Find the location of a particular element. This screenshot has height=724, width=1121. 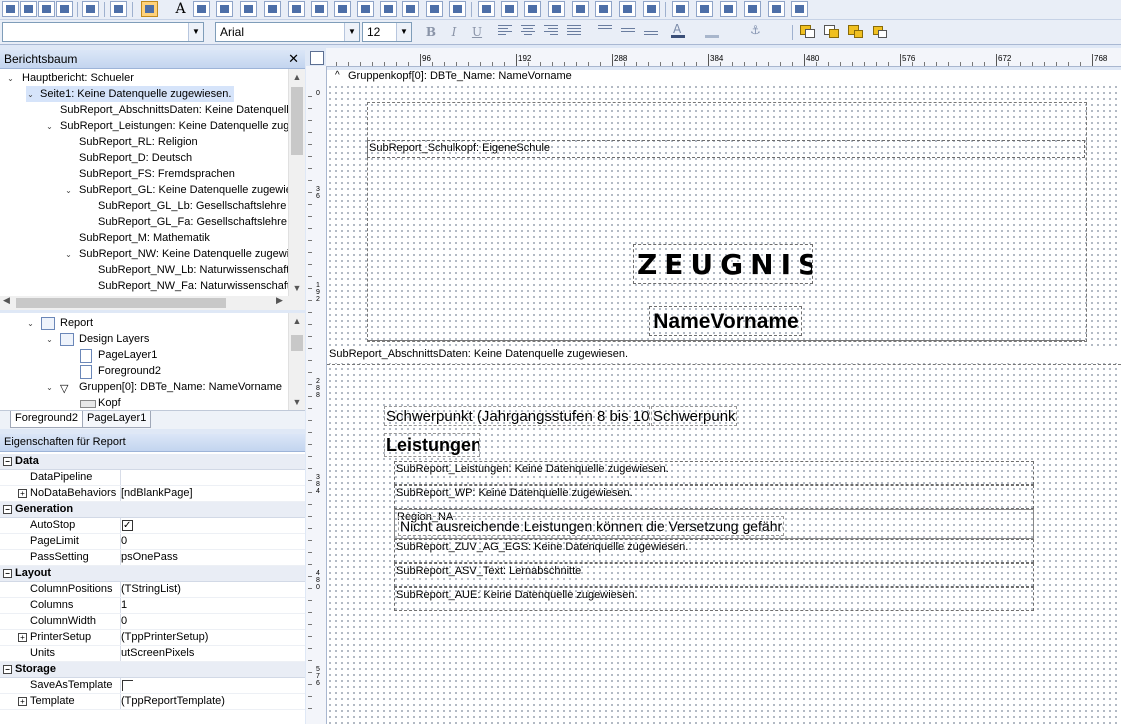

tab-pagelayer1: PageLayer1 is located at coordinates (117, 419).